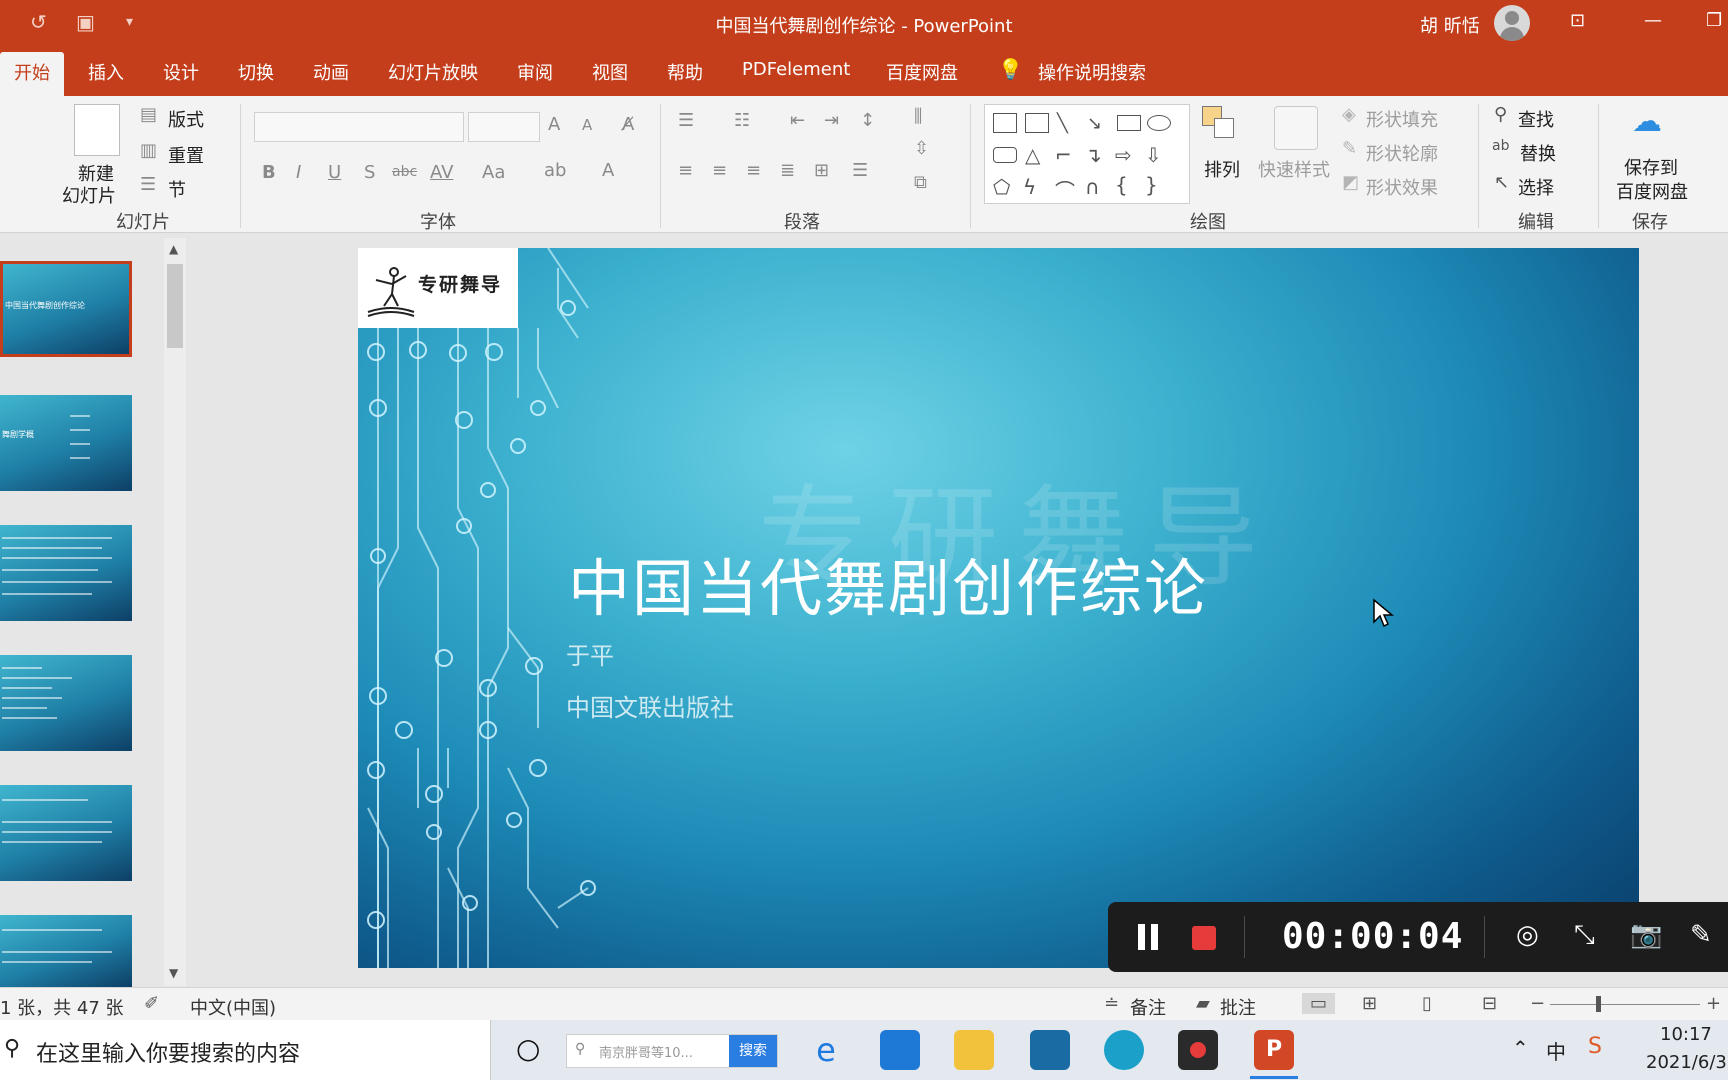 The image size is (1728, 1080). What do you see at coordinates (106, 72) in the screenshot?
I see `tab-insert: 插入` at bounding box center [106, 72].